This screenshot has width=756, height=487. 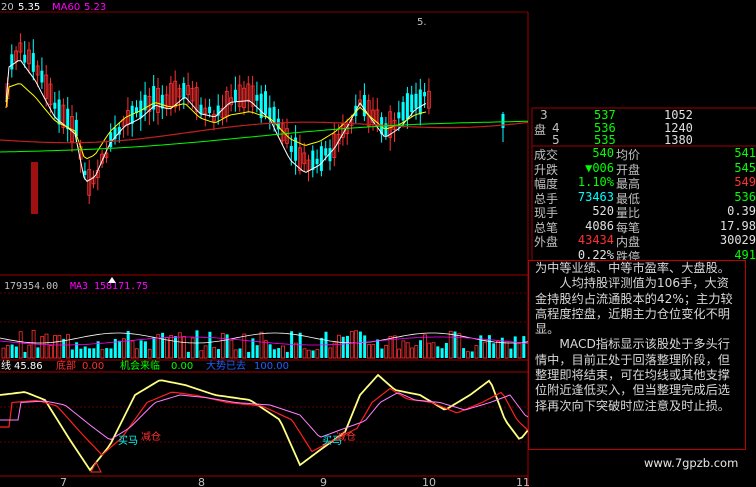 What do you see at coordinates (429, 481) in the screenshot?
I see `x-tick: 10` at bounding box center [429, 481].